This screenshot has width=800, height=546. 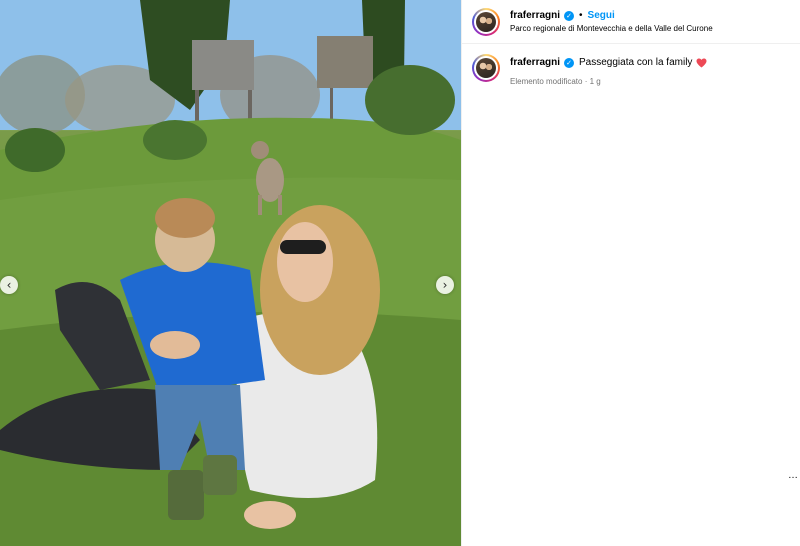 I want to click on chevron-left-icon: ‹, so click(x=9, y=285).